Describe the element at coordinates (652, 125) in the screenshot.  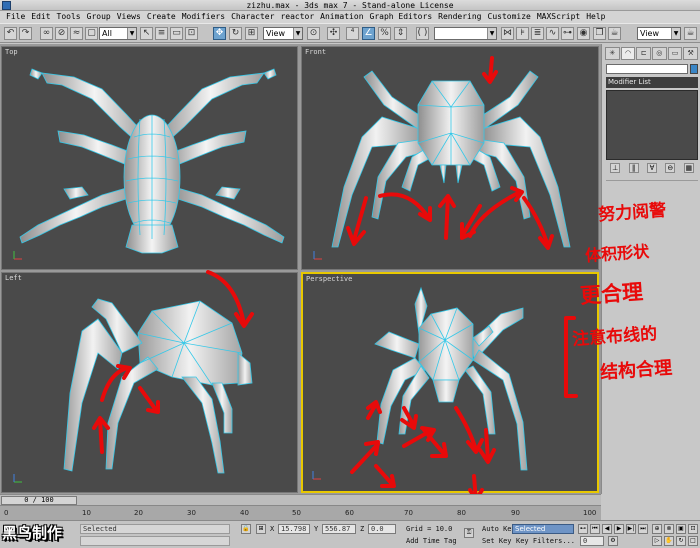
I see `modifier-stack` at that location.